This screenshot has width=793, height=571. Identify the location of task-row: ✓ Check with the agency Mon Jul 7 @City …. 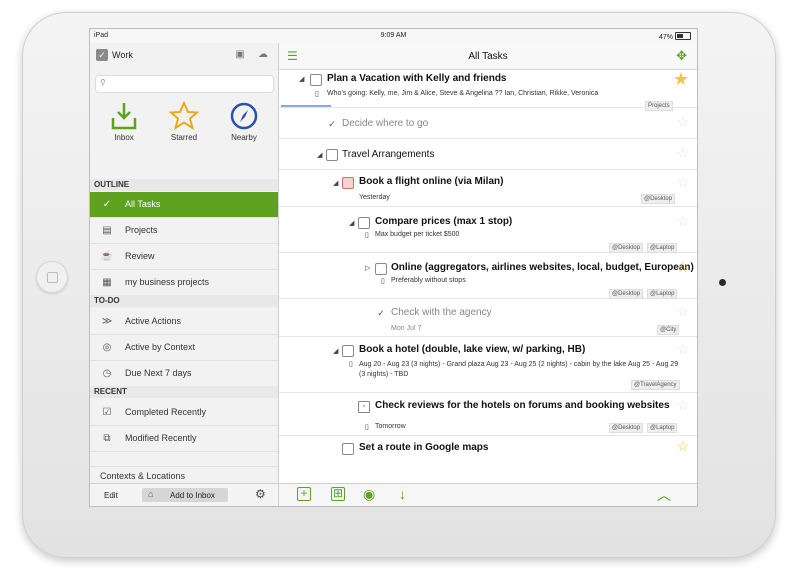
(488, 318).